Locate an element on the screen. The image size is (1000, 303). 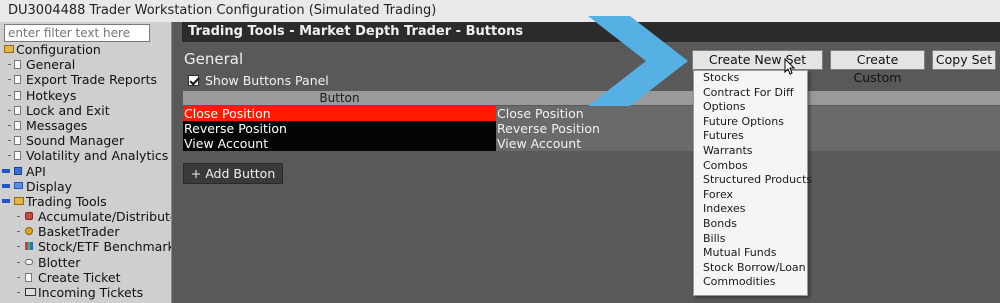
show-buttons-panel-label: Show Buttons Panel is located at coordinates (267, 80).